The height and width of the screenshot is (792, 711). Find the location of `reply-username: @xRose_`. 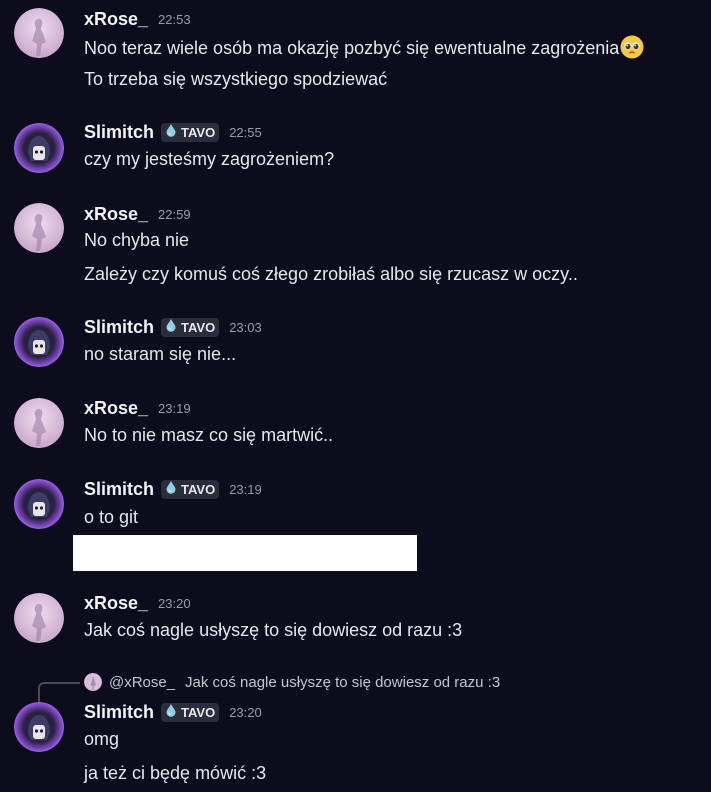

reply-username: @xRose_ is located at coordinates (142, 682).